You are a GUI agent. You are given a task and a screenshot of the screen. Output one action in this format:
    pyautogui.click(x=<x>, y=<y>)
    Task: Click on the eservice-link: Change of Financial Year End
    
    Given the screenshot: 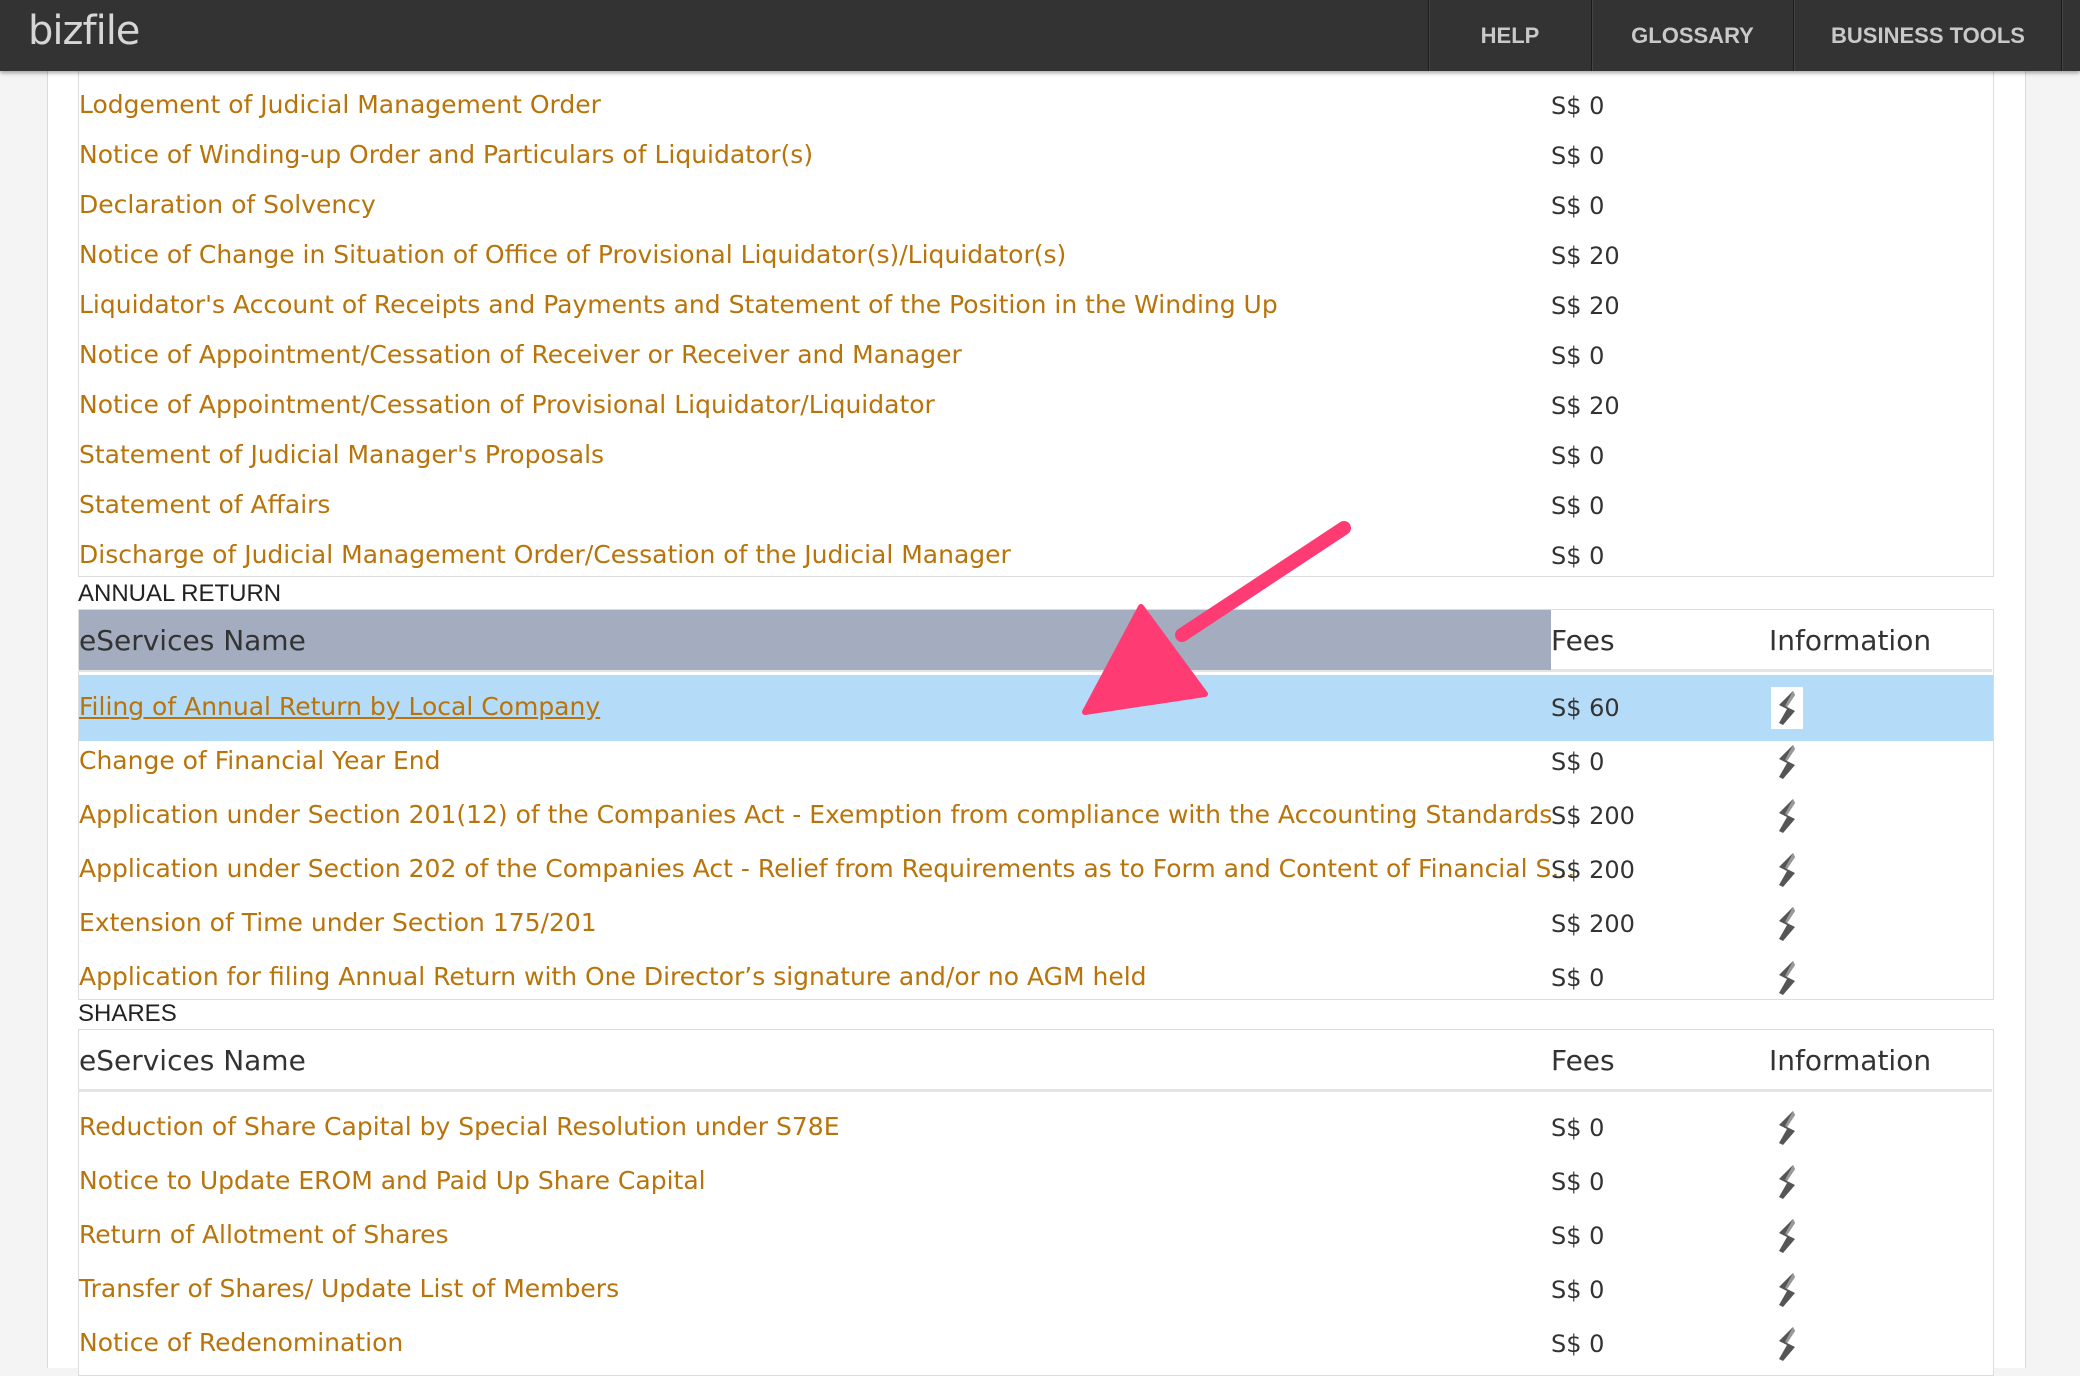 What is the action you would take?
    pyautogui.click(x=260, y=760)
    